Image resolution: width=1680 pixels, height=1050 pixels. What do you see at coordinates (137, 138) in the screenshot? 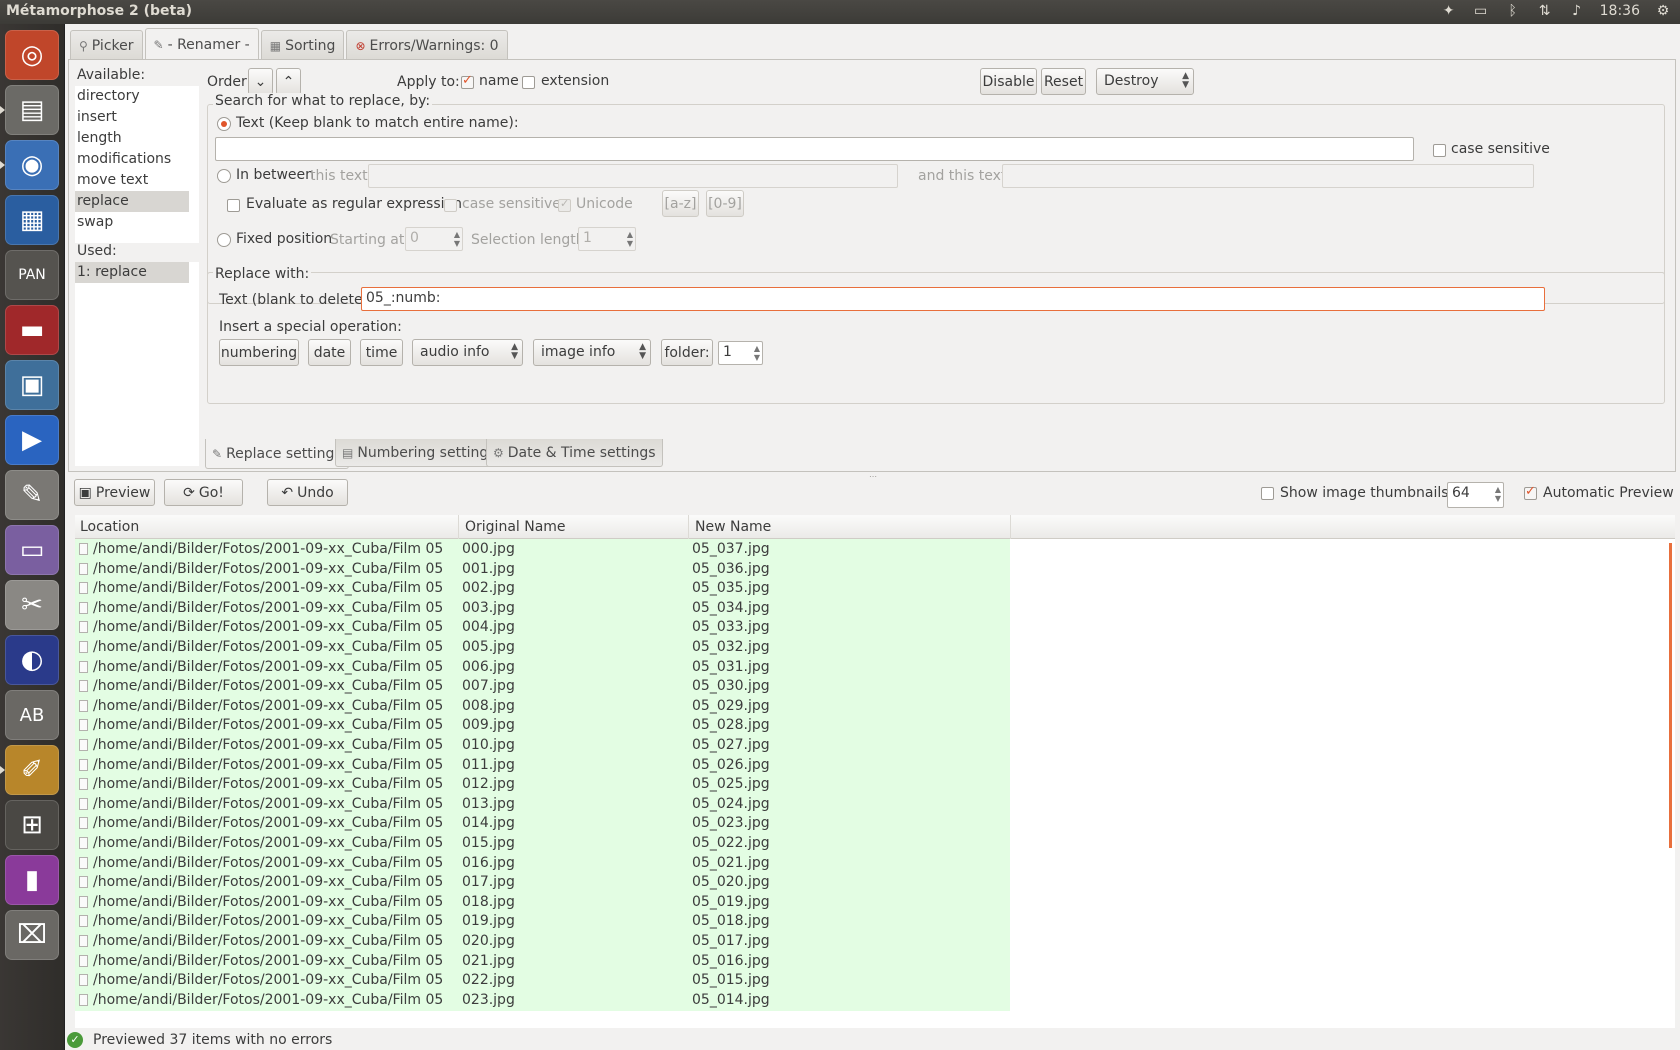
I see `list-item: length` at bounding box center [137, 138].